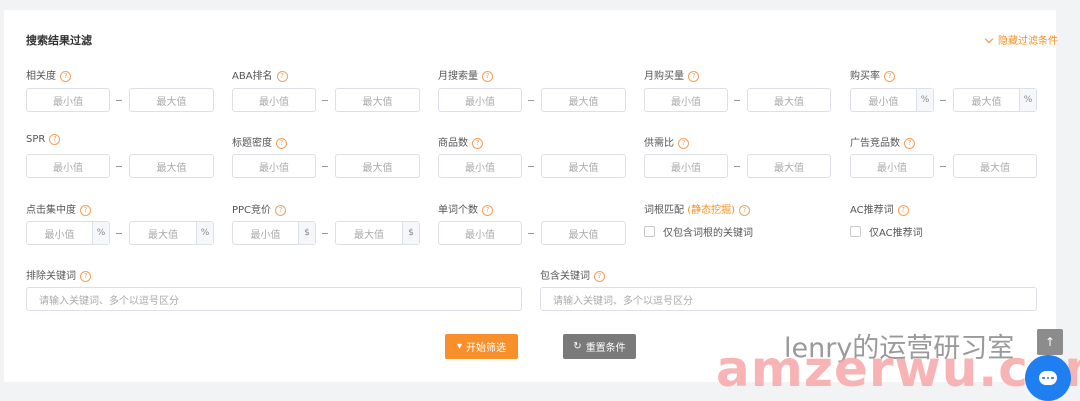 This screenshot has height=401, width=1080. Describe the element at coordinates (171, 166) in the screenshot. I see `spr-max-input: 最大值` at that location.